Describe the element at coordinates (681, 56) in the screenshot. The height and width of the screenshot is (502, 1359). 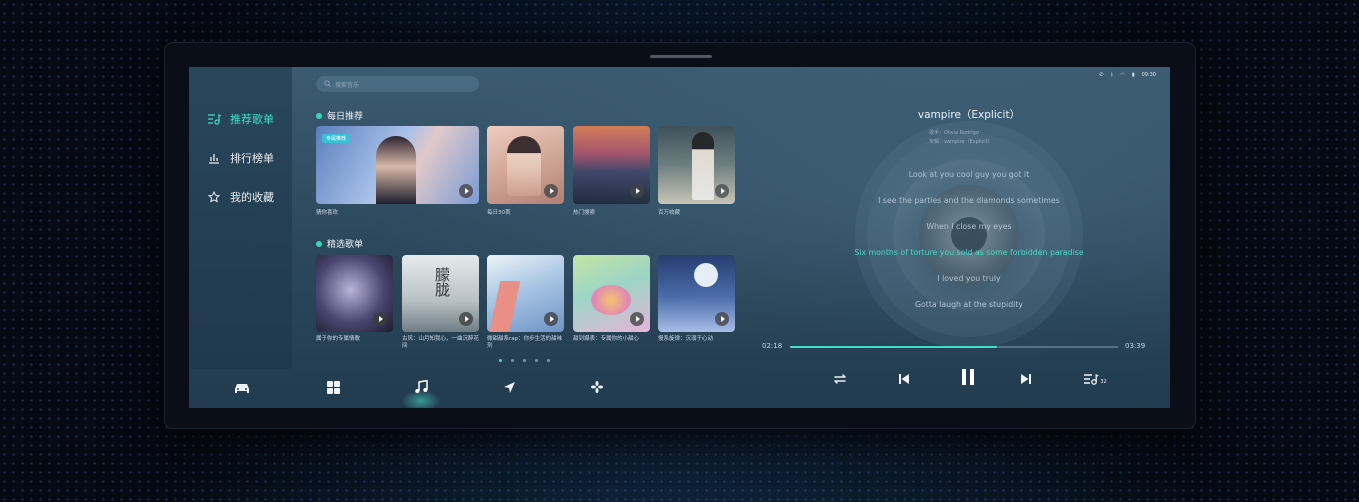
I see `bezel-notch` at that location.